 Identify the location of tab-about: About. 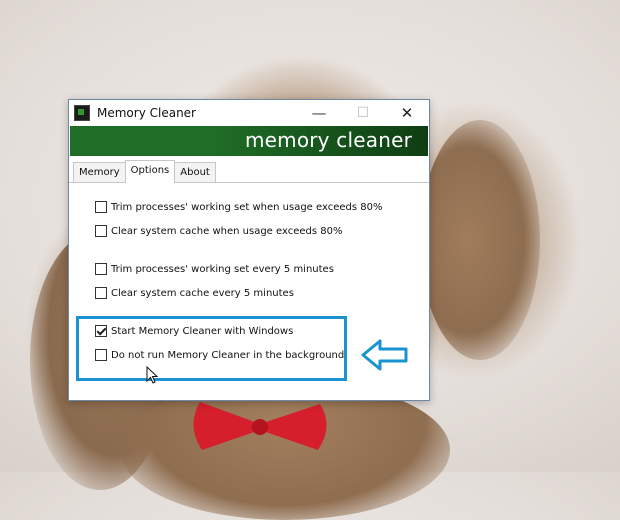
(195, 172).